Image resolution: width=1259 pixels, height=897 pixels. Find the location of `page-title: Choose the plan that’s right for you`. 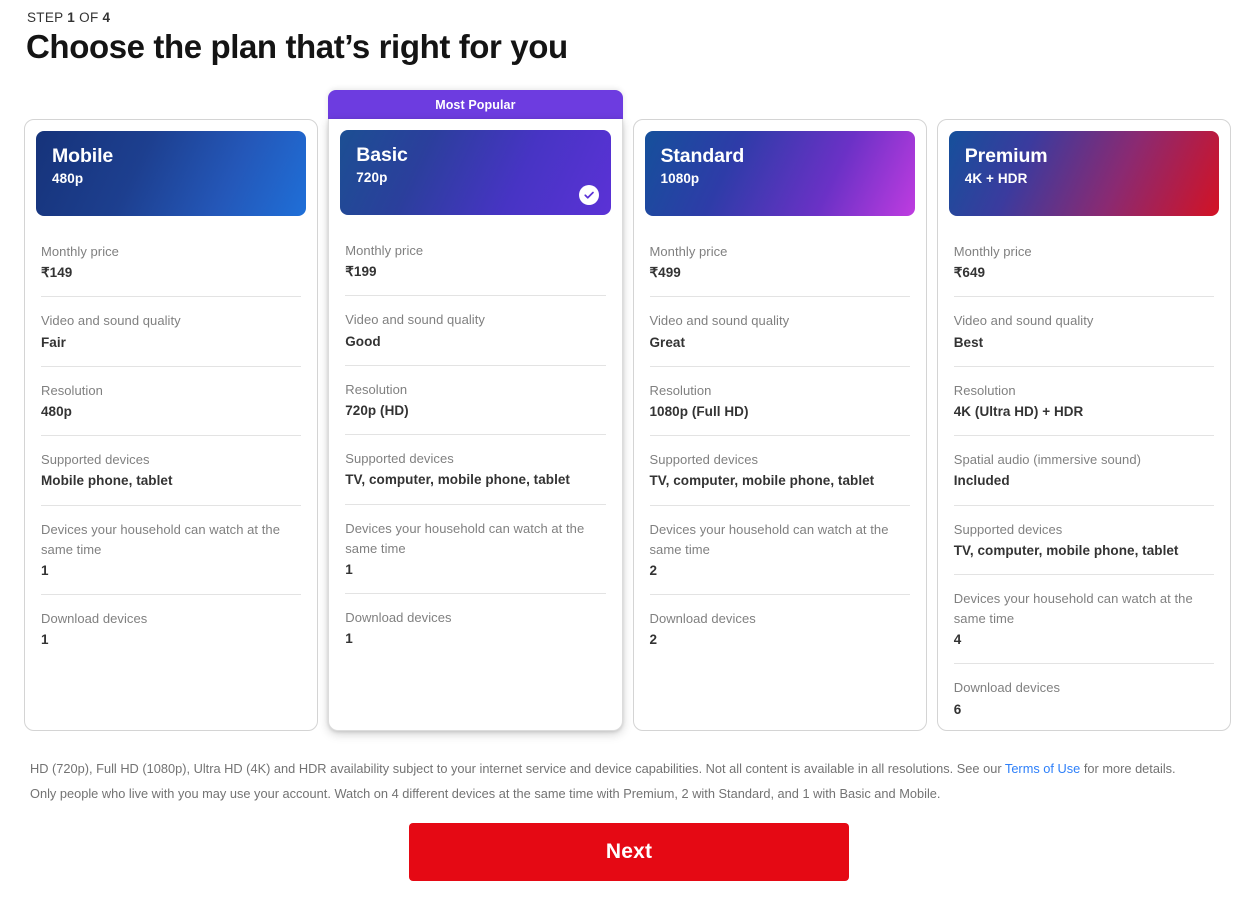

page-title: Choose the plan that’s right for you is located at coordinates (297, 46).